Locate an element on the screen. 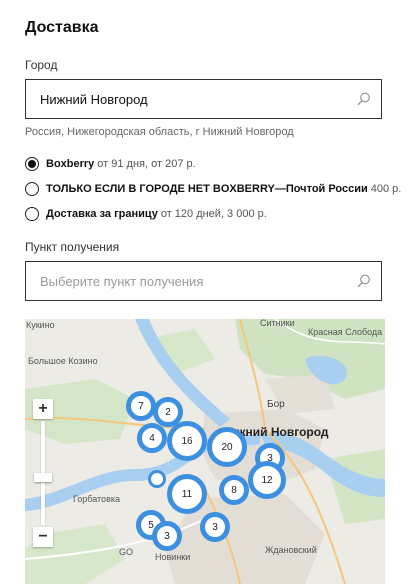 The width and height of the screenshot is (411, 584). map-label-go: GO is located at coordinates (126, 552).